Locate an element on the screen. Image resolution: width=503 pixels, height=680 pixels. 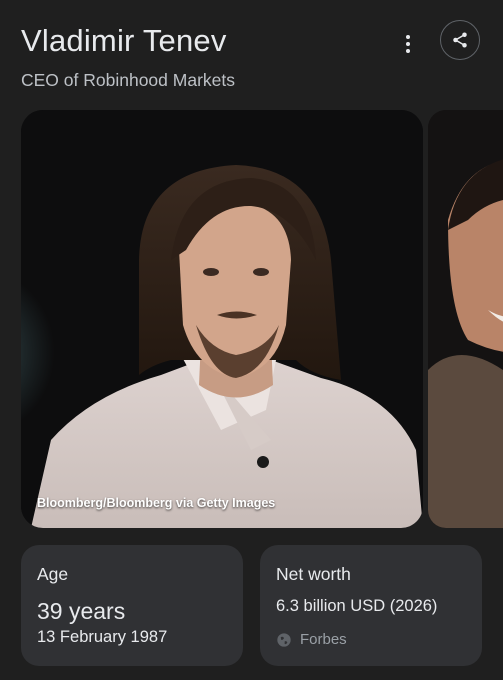
source-link: Forbes is located at coordinates (311, 639).